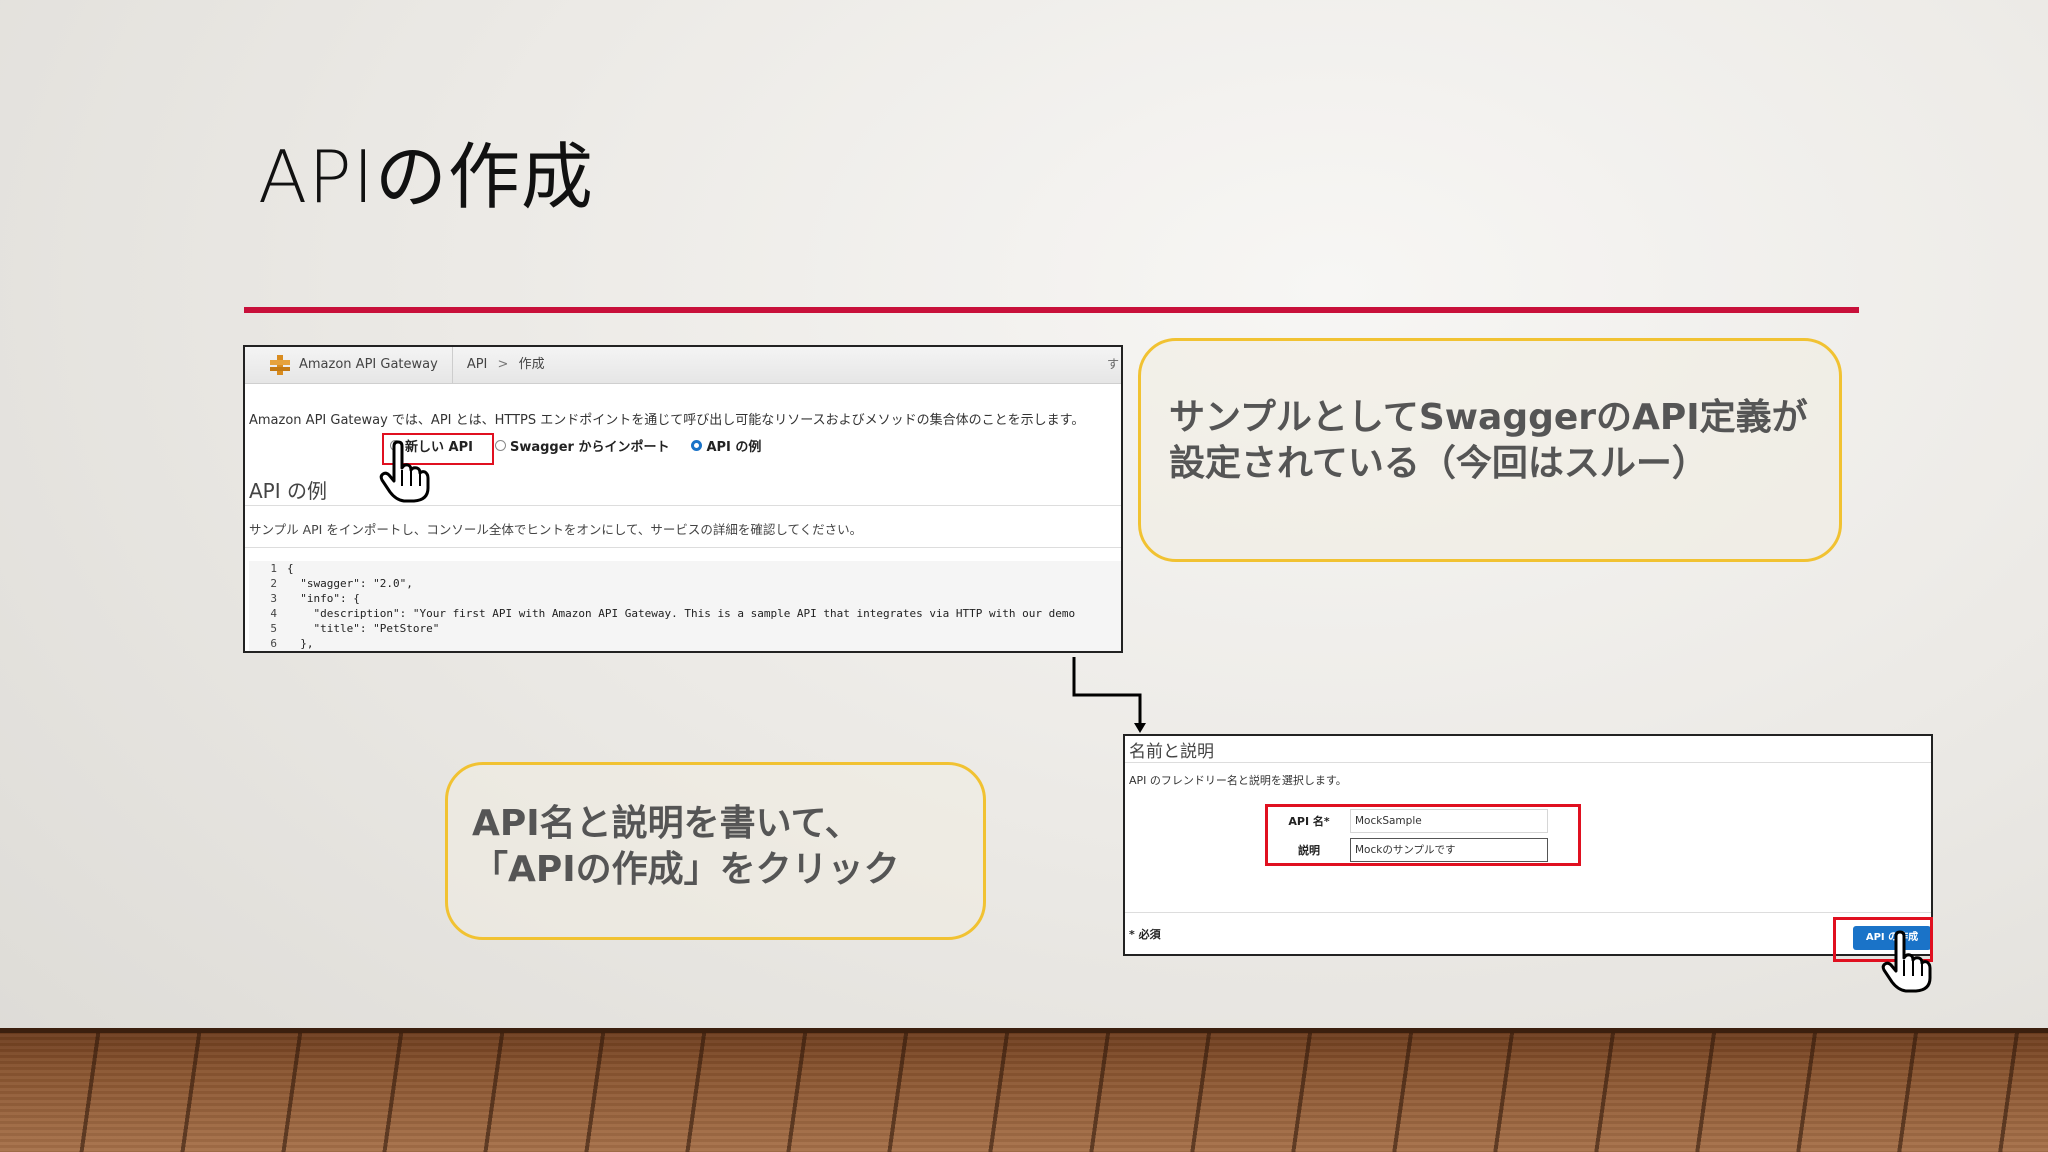 The width and height of the screenshot is (2048, 1152). I want to click on form-footer-divider, so click(1528, 912).